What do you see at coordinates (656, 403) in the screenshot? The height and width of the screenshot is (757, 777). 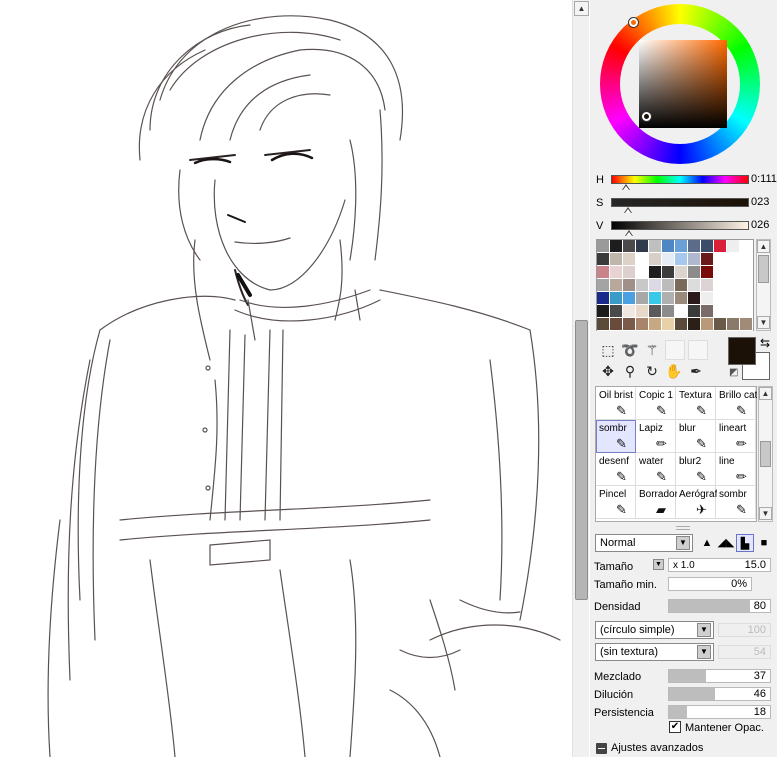 I see `brush-slot: Copic 1 ✎` at bounding box center [656, 403].